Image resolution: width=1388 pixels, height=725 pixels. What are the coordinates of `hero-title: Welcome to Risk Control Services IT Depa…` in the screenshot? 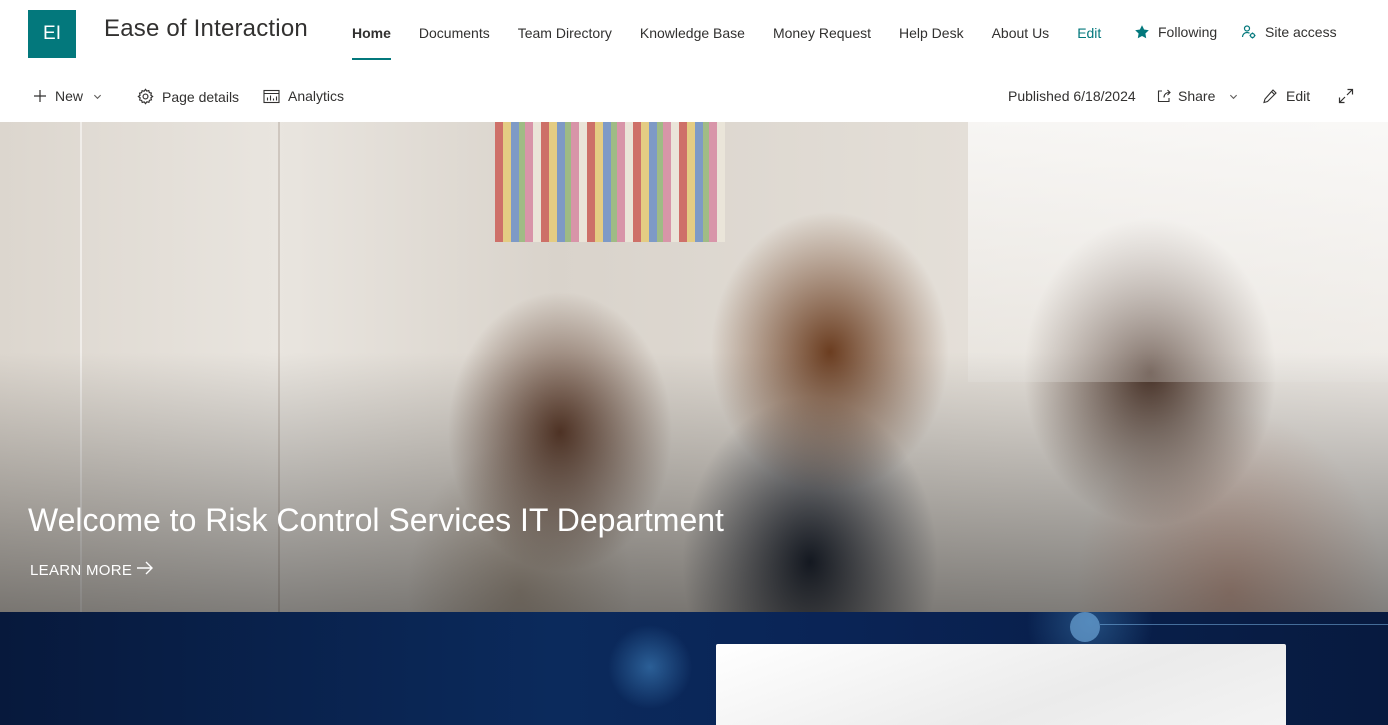 It's located at (376, 520).